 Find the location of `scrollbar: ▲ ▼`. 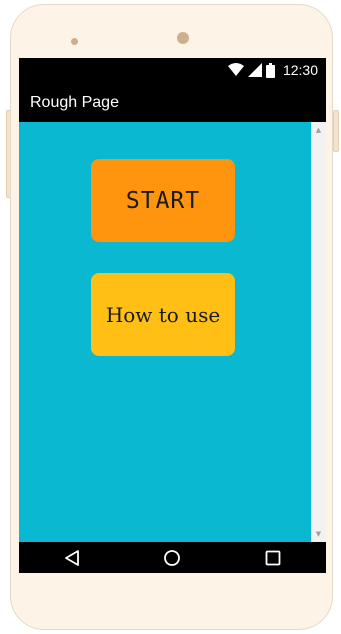

scrollbar: ▲ ▼ is located at coordinates (318, 332).